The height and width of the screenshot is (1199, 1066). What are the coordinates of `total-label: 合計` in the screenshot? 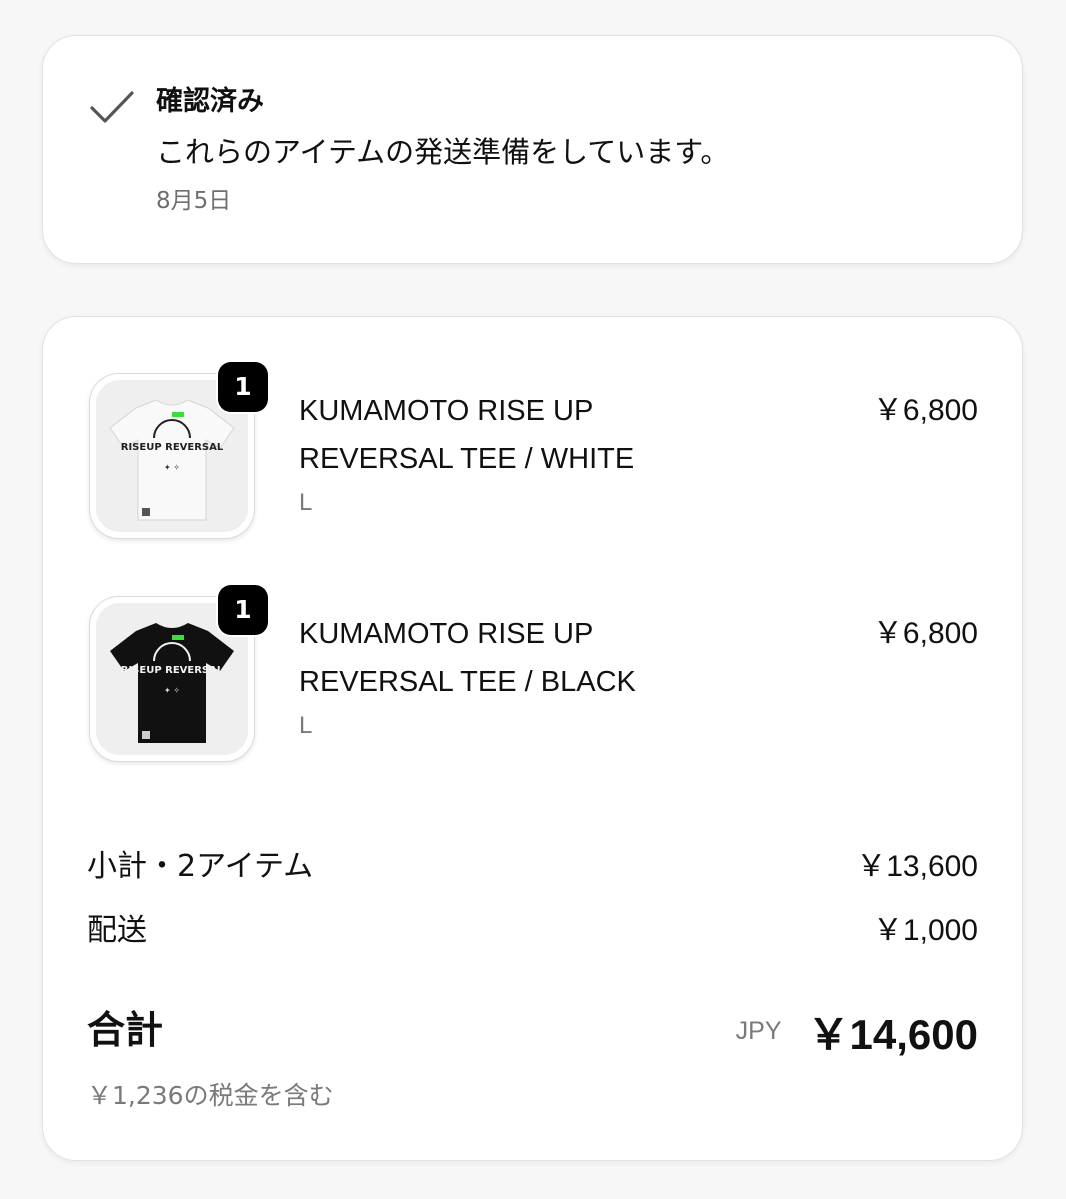 It's located at (125, 1030).